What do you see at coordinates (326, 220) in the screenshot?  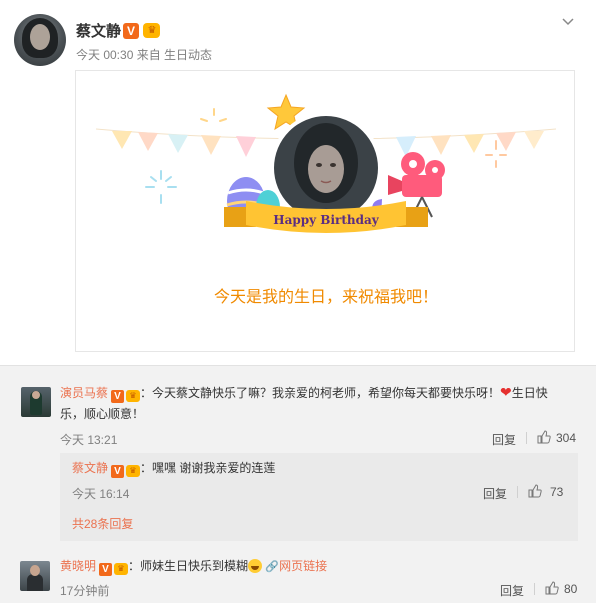 I see `banner-text: Happy Birthday` at bounding box center [326, 220].